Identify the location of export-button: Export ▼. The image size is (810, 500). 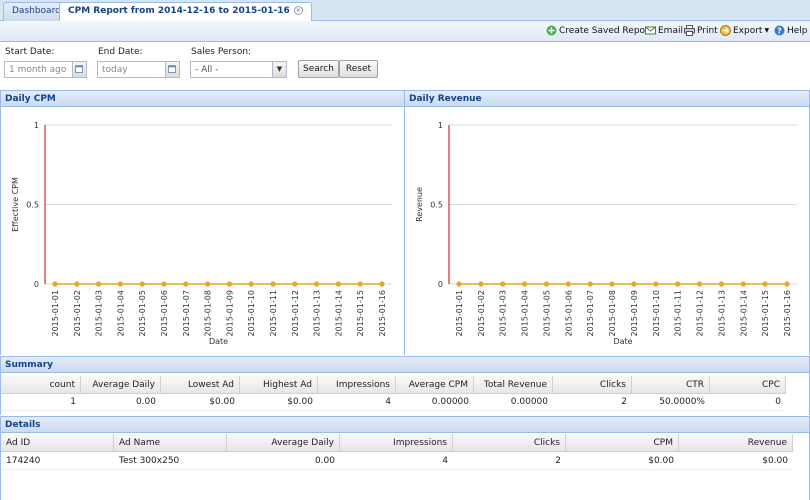
(744, 30).